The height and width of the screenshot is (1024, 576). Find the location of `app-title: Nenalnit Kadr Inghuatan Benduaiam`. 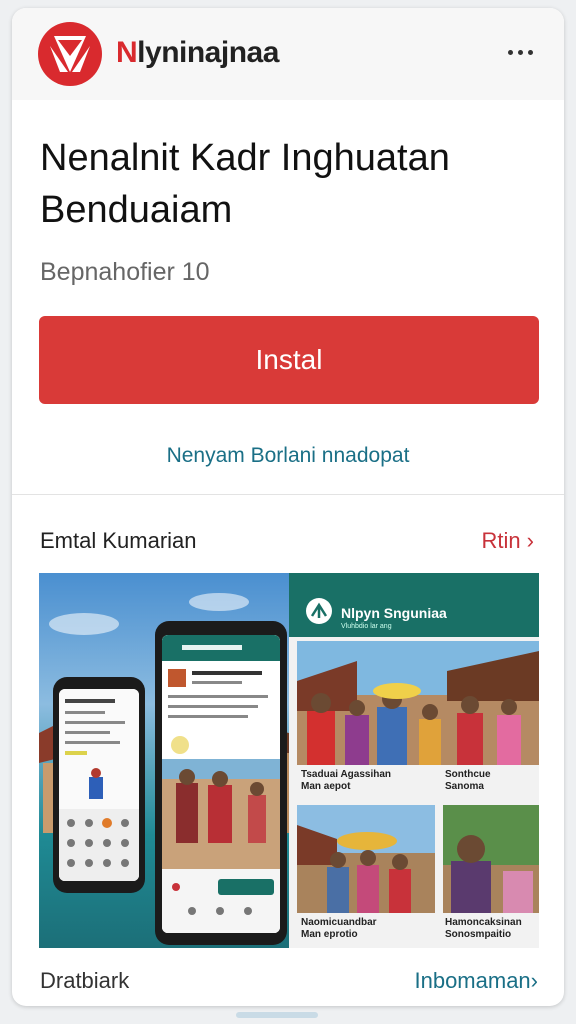

app-title: Nenalnit Kadr Inghuatan Benduaiam is located at coordinates (245, 184).